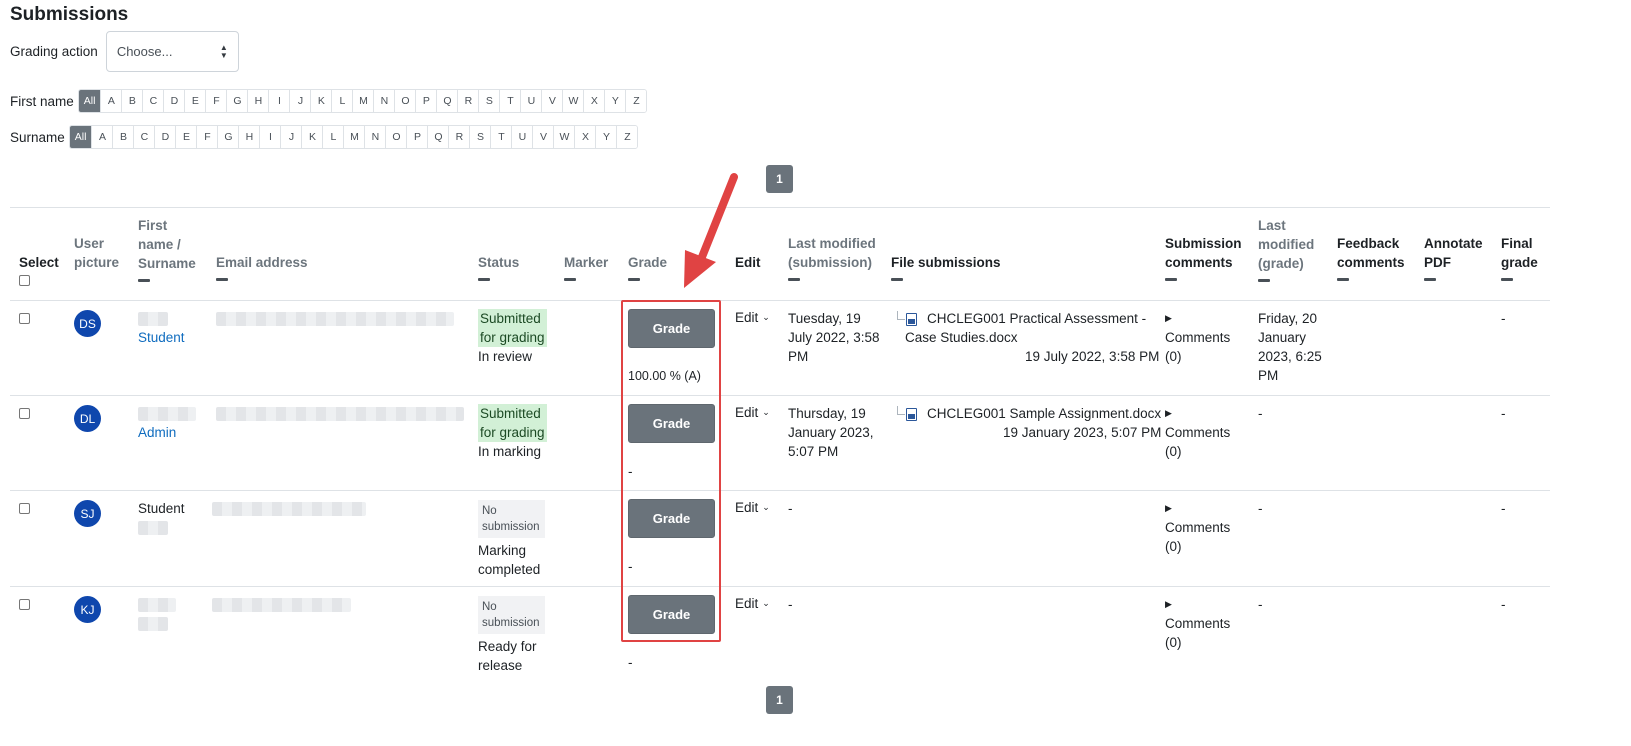  What do you see at coordinates (342, 101) in the screenshot?
I see `first-name-letter-l: L` at bounding box center [342, 101].